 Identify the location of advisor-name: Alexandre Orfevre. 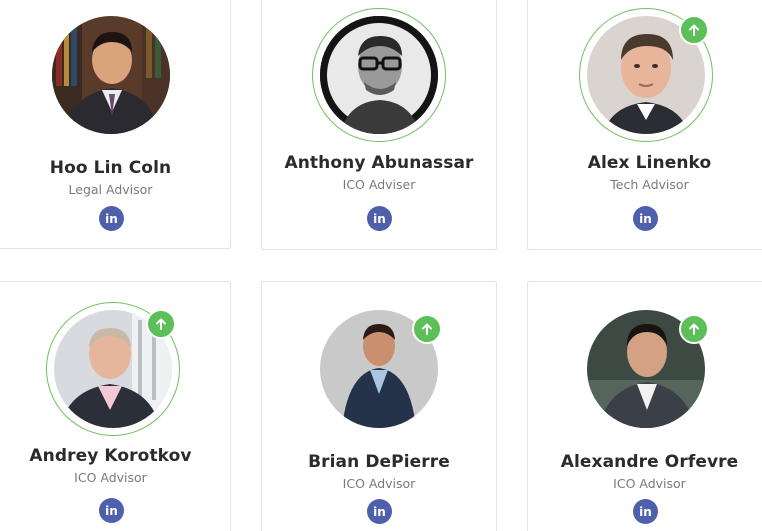
(649, 462).